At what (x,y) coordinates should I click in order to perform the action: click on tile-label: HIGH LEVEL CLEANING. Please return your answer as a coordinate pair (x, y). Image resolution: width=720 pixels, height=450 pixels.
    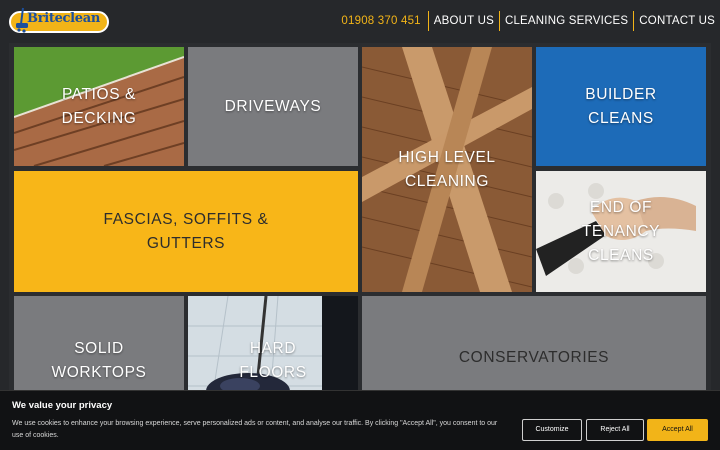
    Looking at the image, I should click on (447, 169).